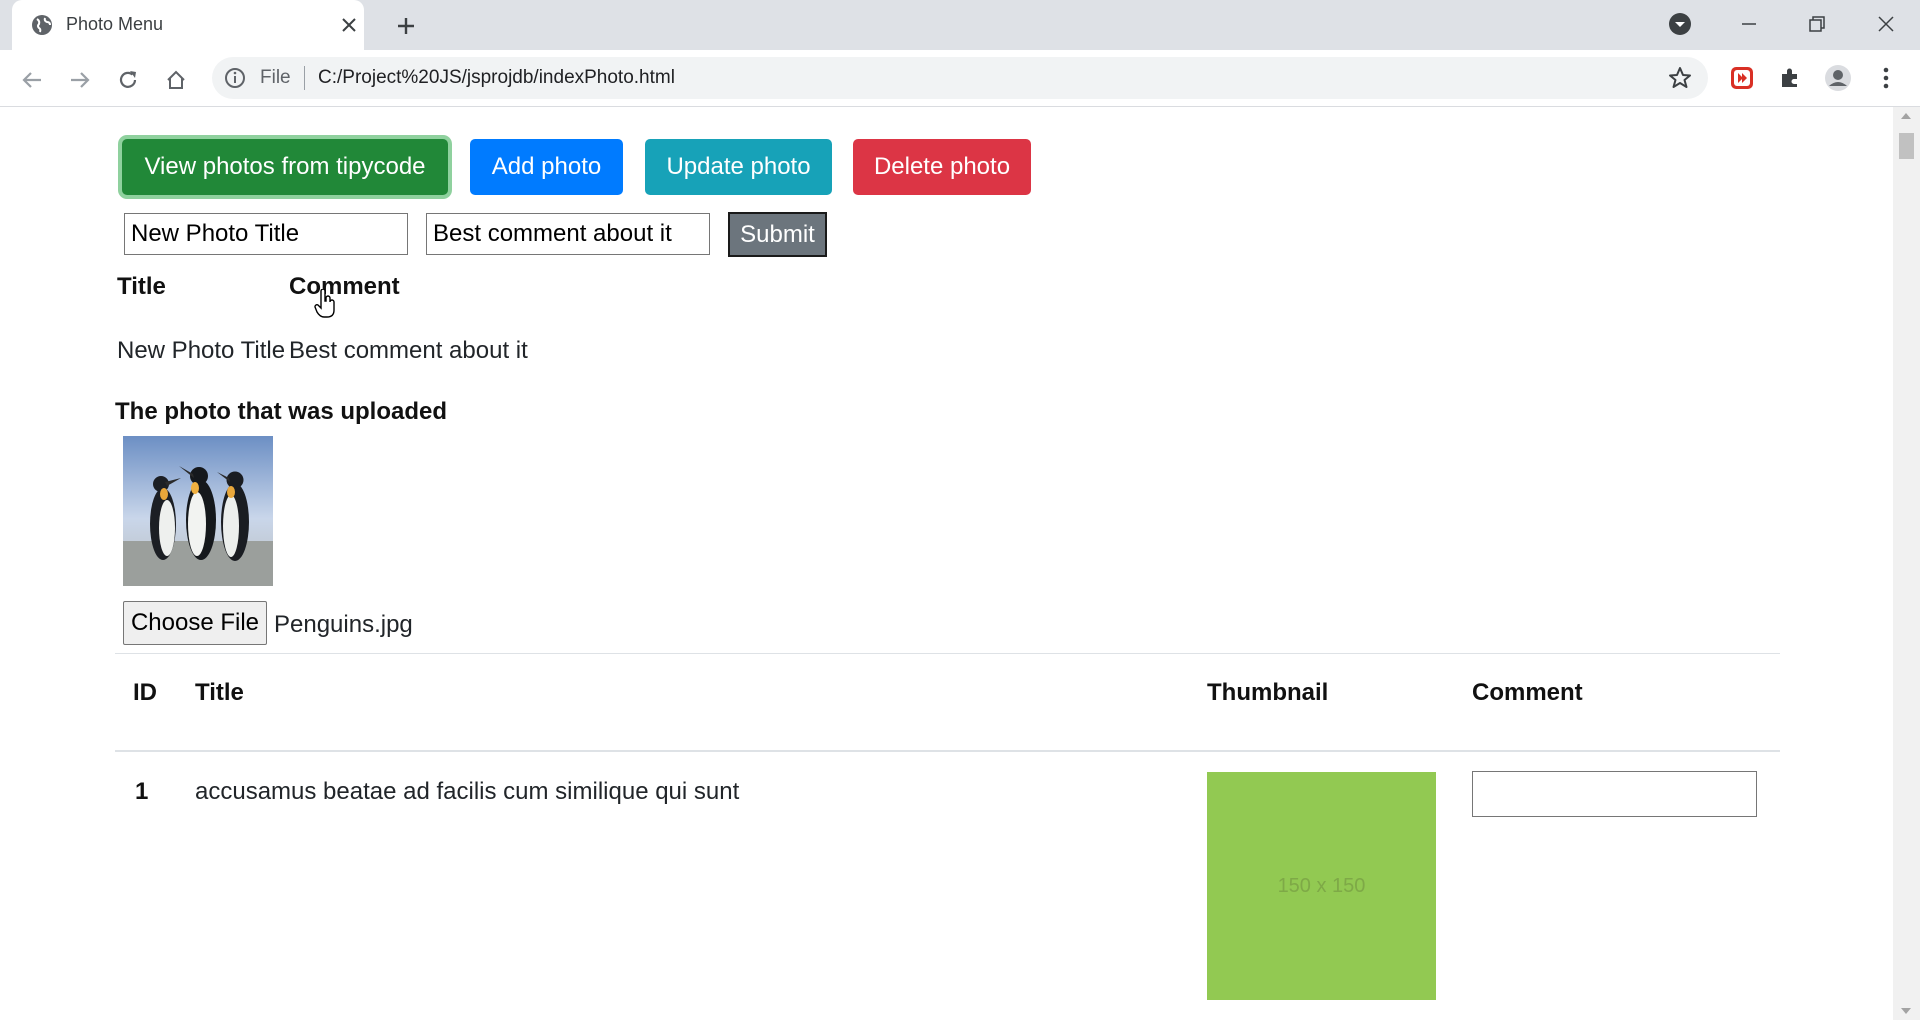  I want to click on id-column-header: ID, so click(145, 692).